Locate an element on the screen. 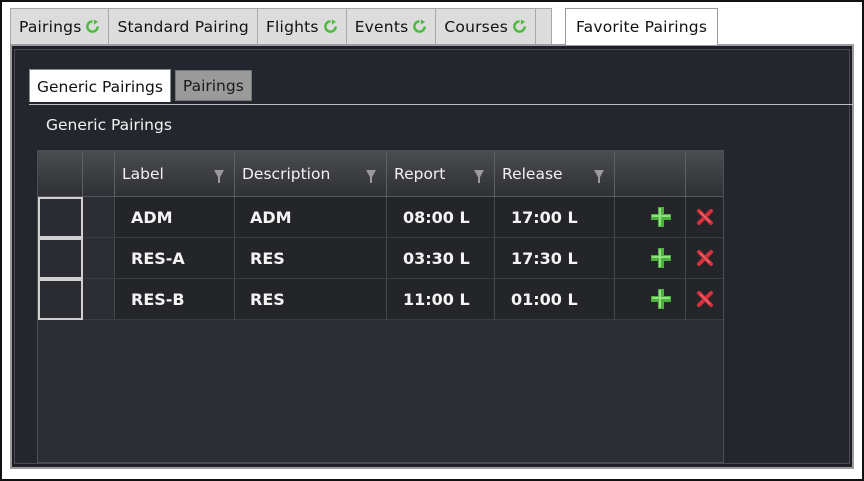  header-add-column is located at coordinates (650, 174).